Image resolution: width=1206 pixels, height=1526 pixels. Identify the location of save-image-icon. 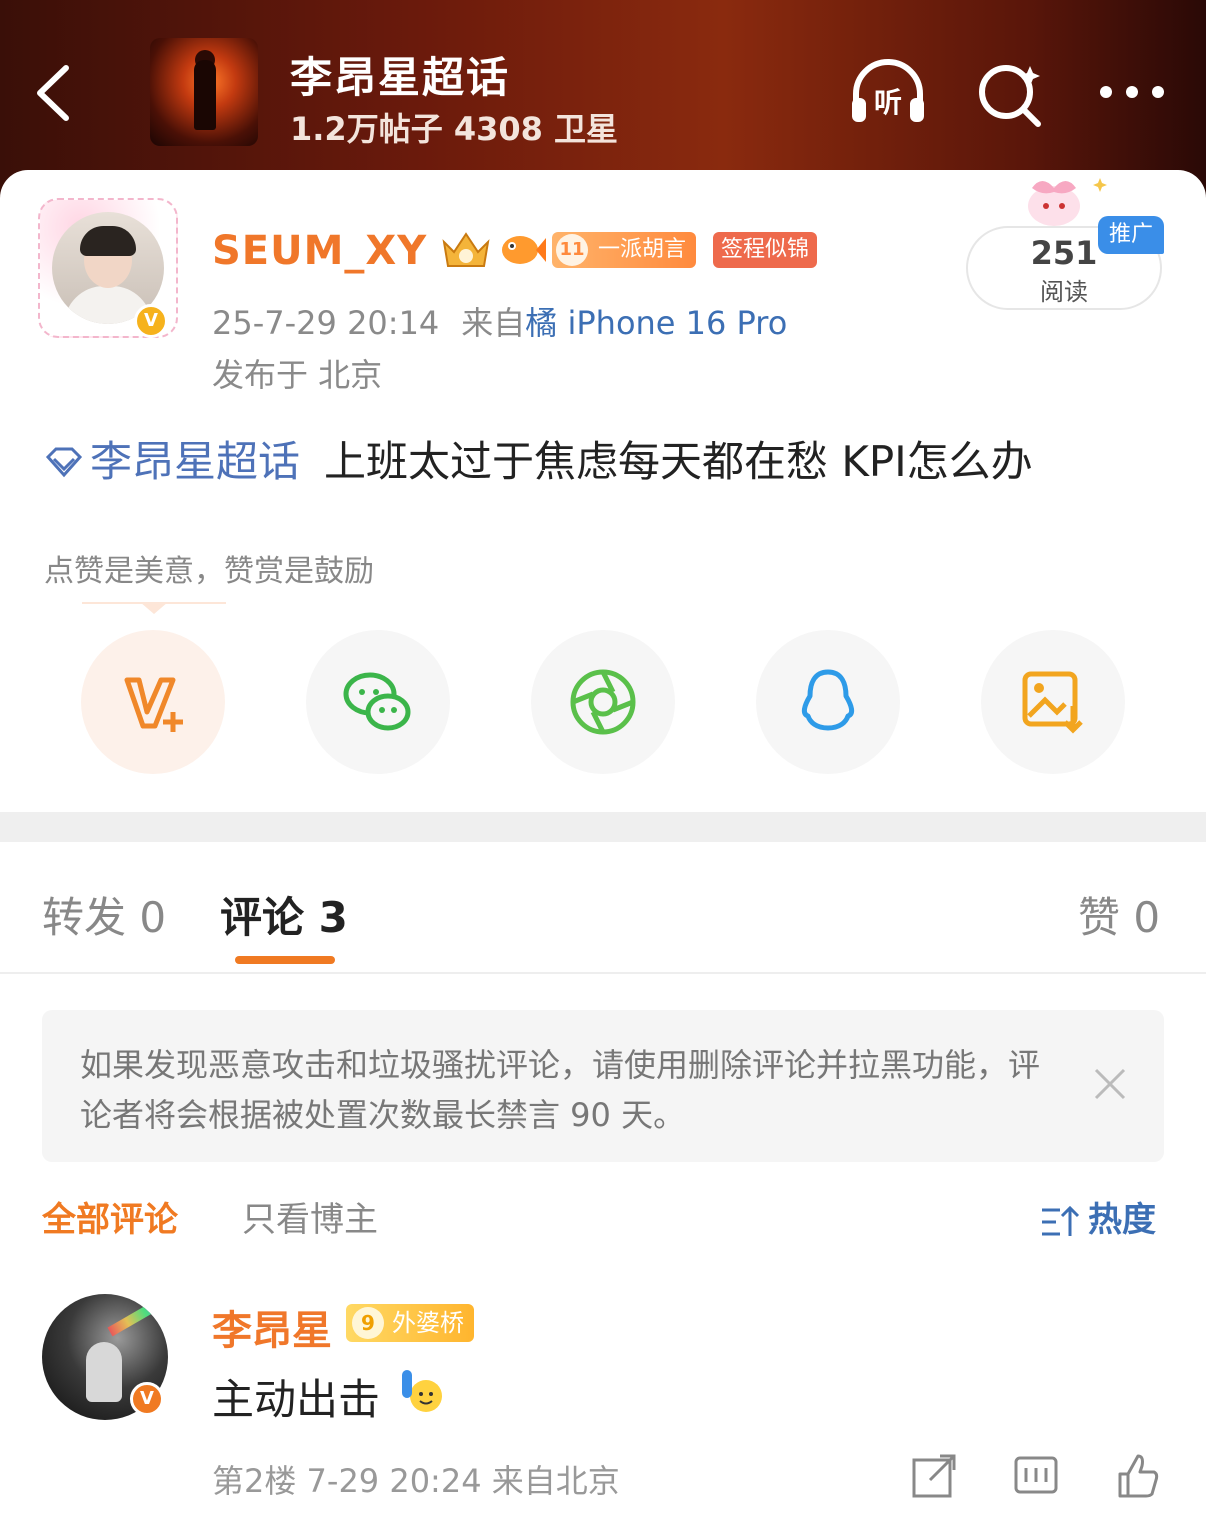
(1052, 702).